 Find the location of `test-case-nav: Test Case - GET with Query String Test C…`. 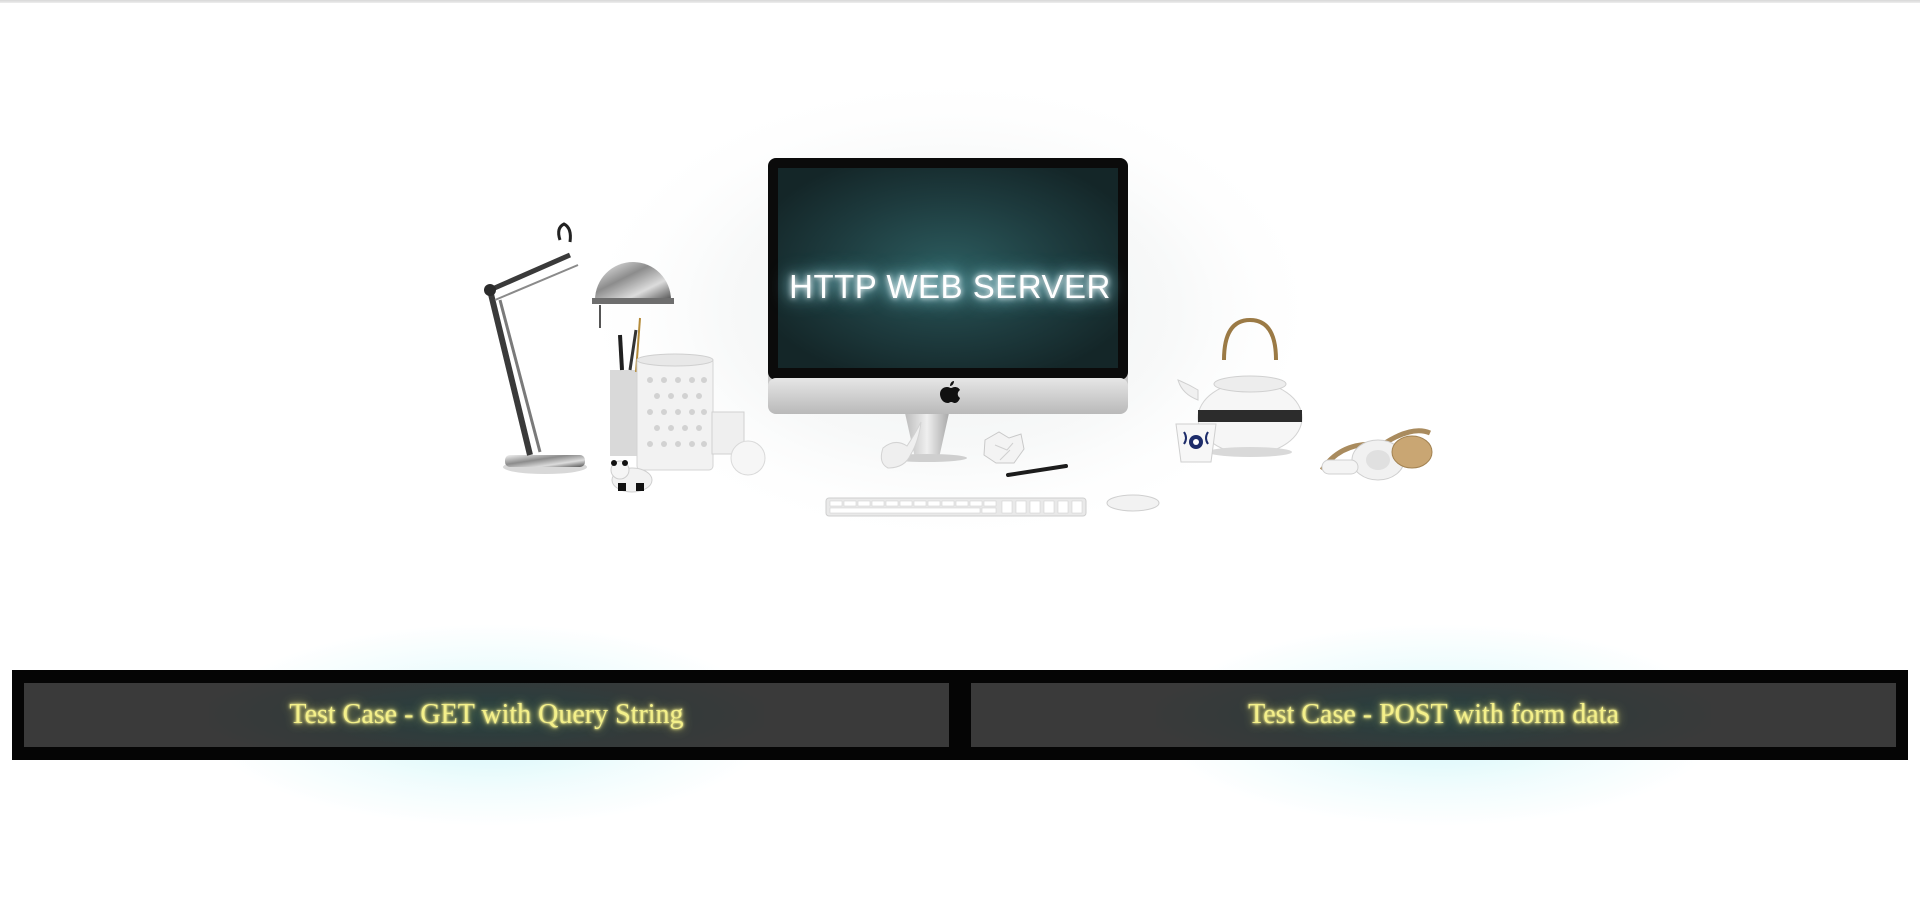

test-case-nav: Test Case - GET with Query String Test C… is located at coordinates (960, 715).